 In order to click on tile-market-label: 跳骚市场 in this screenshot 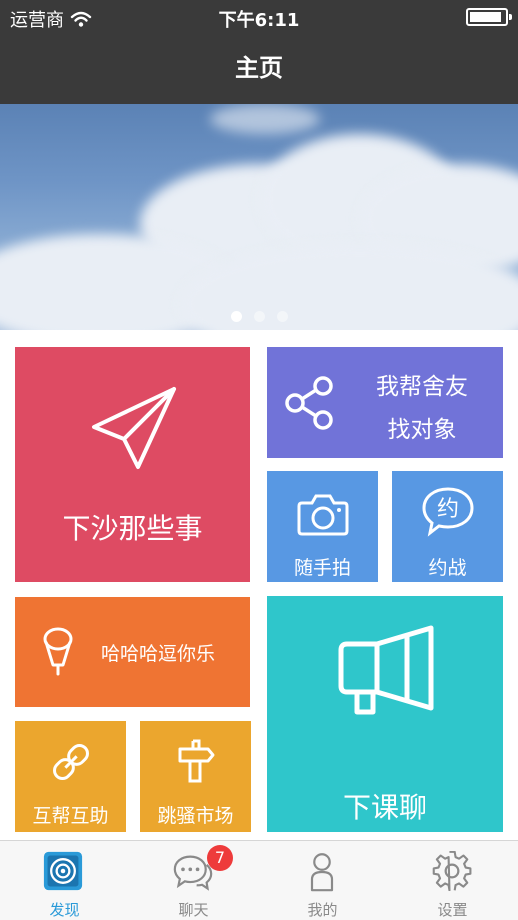, I will do `click(195, 816)`.